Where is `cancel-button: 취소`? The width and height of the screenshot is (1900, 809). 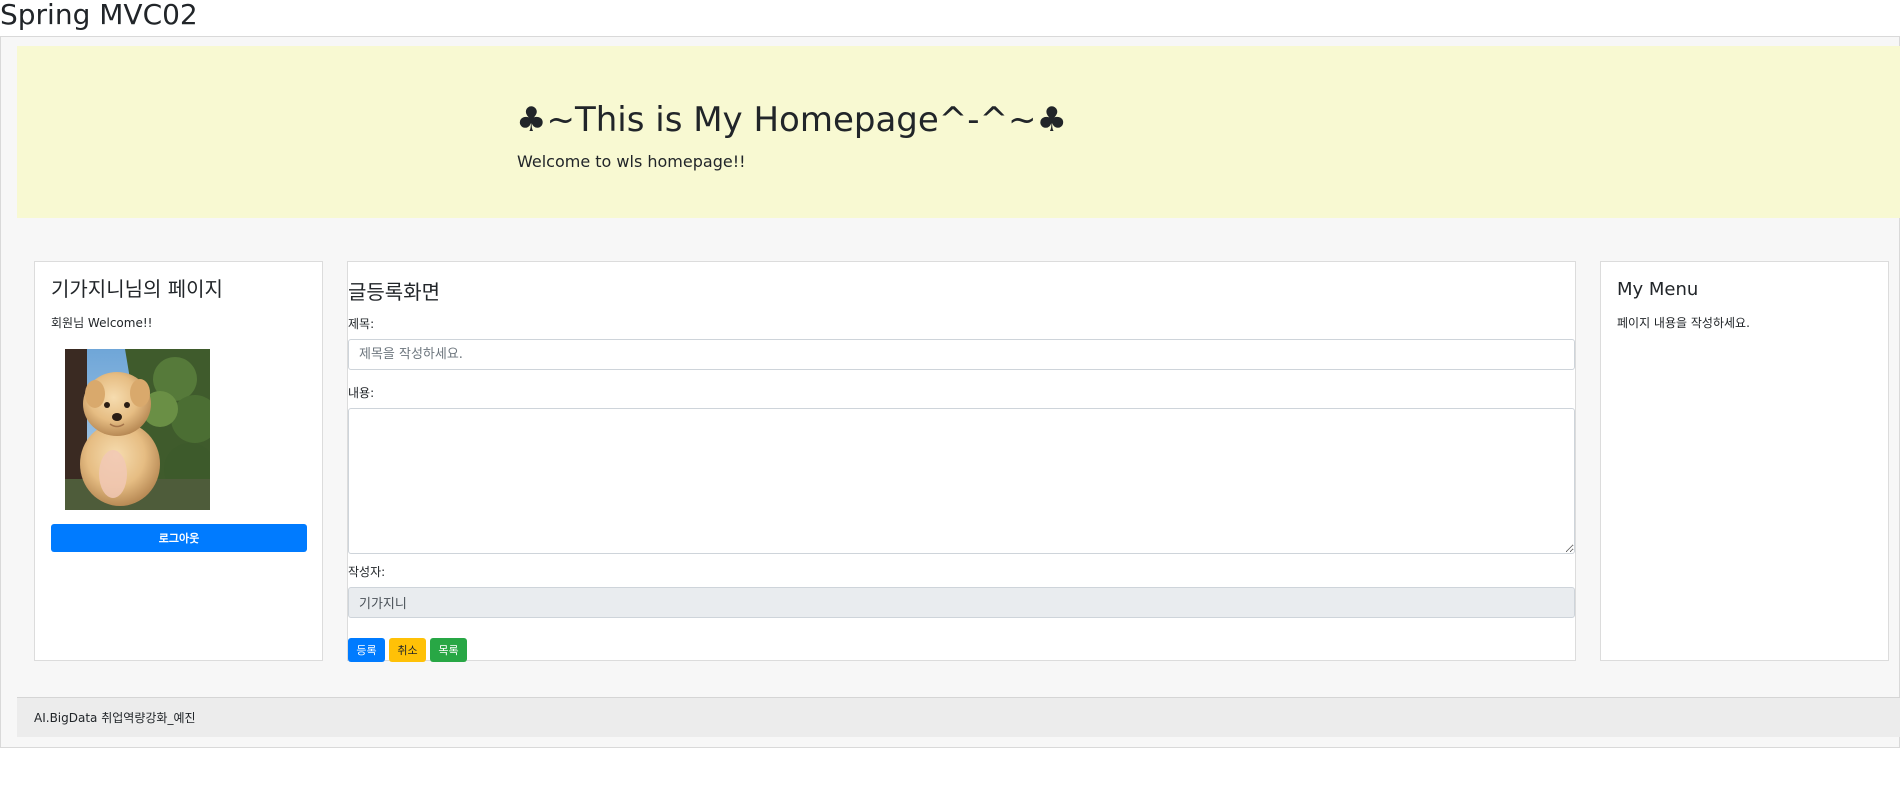
cancel-button: 취소 is located at coordinates (407, 650).